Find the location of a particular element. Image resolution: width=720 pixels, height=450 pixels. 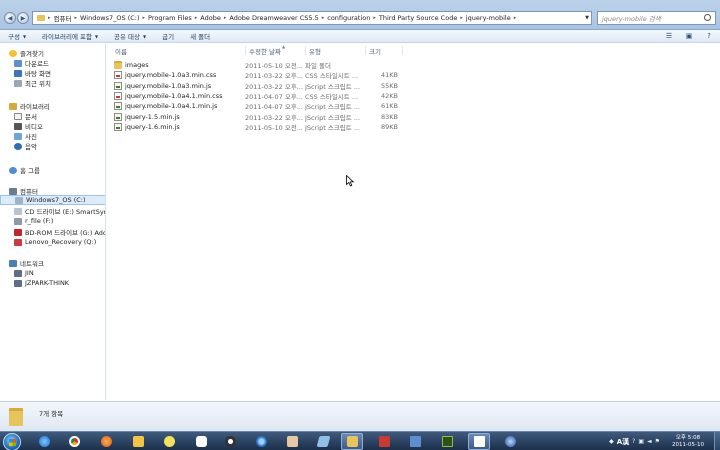

breadcrumb-item: jquery-mobile ▸ is located at coordinates (491, 18).